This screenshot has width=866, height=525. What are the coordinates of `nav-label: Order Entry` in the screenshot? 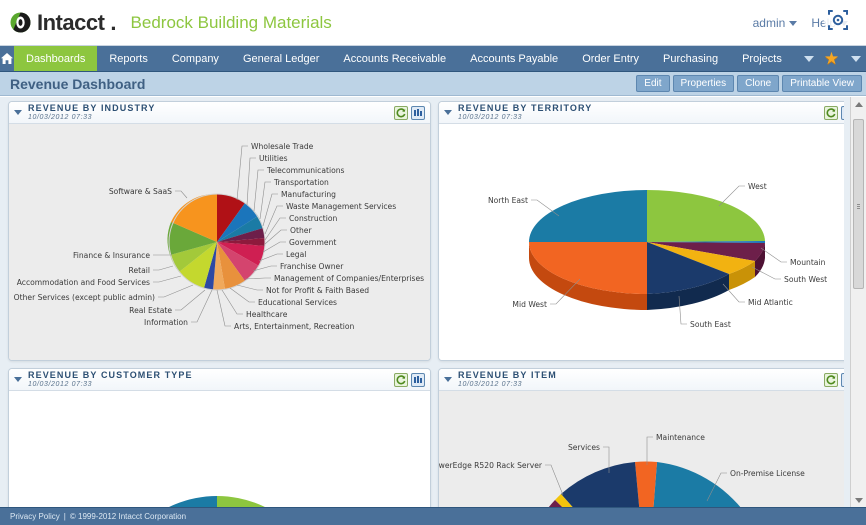 It's located at (611, 58).